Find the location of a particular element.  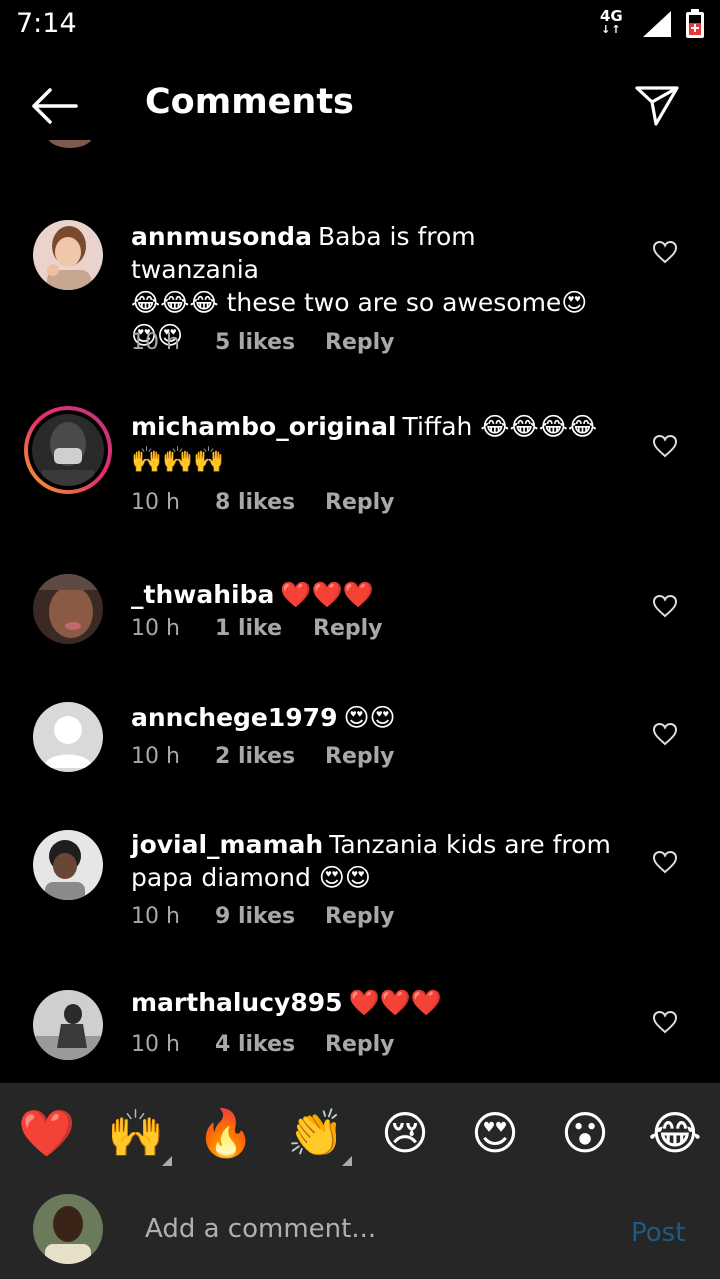

comment-meta: 10 h 1 like Reply is located at coordinates (257, 628).